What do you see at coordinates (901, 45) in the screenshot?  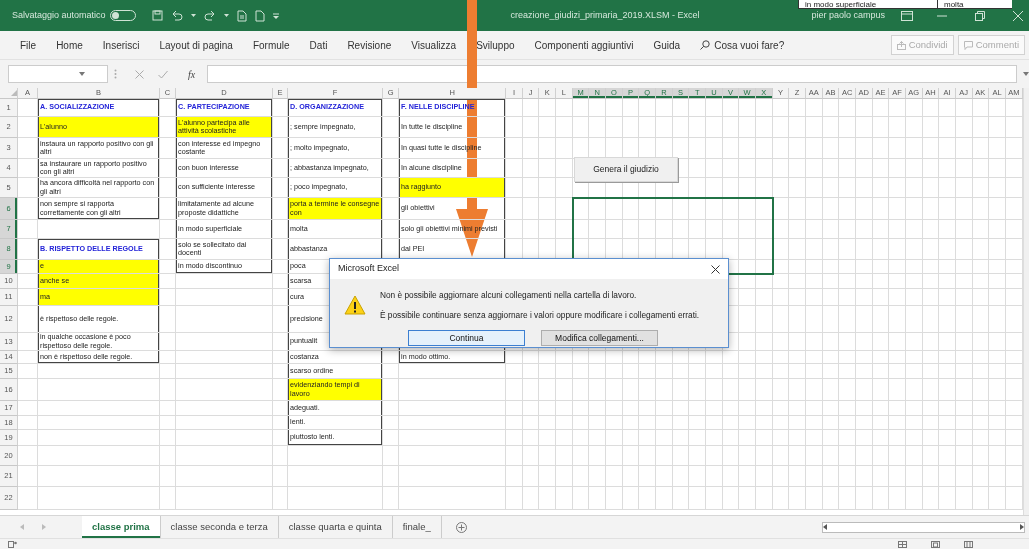 I see `share-icon` at bounding box center [901, 45].